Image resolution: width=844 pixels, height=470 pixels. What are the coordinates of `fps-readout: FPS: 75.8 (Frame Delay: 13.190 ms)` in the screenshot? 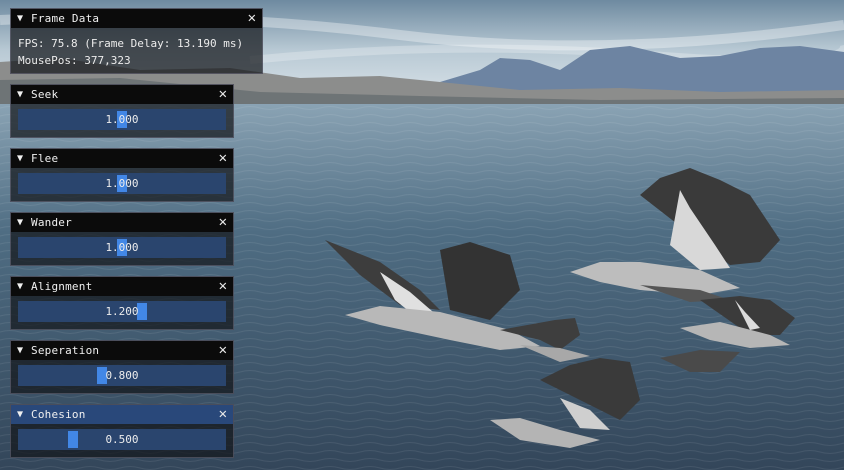 It's located at (131, 43).